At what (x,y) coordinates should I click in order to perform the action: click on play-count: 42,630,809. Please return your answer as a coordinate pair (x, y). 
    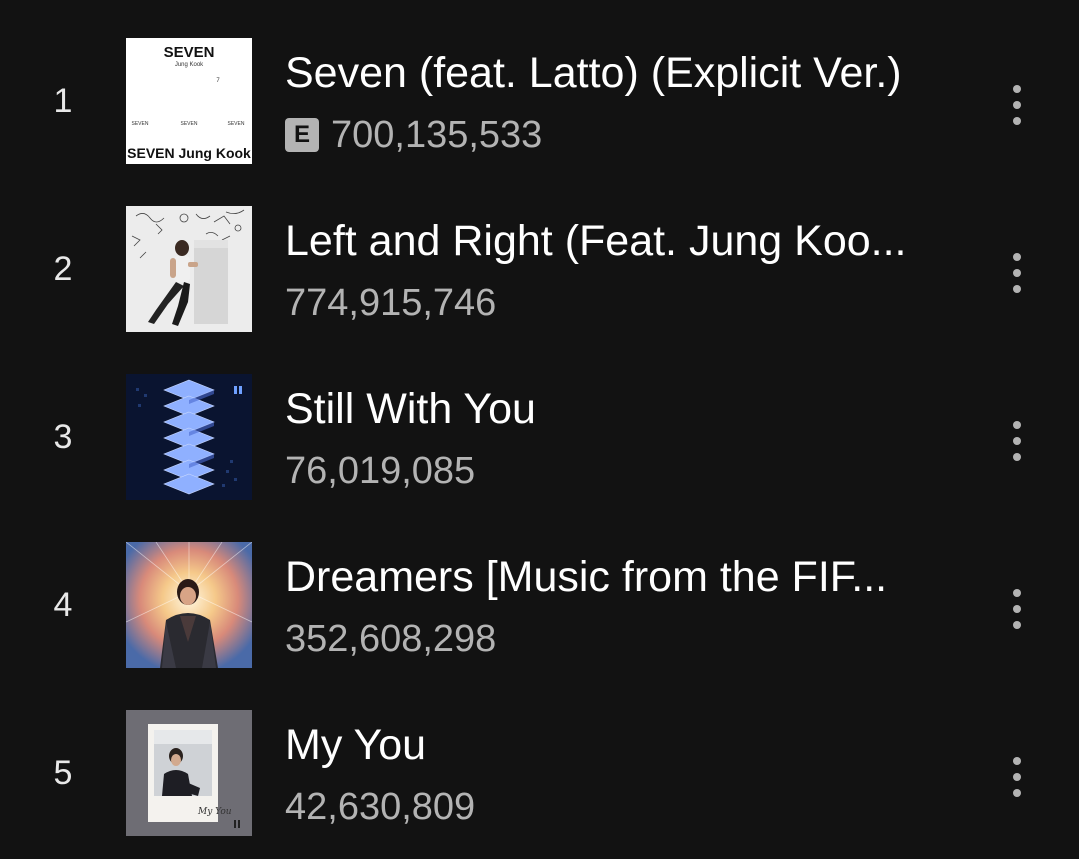
    Looking at the image, I should click on (380, 807).